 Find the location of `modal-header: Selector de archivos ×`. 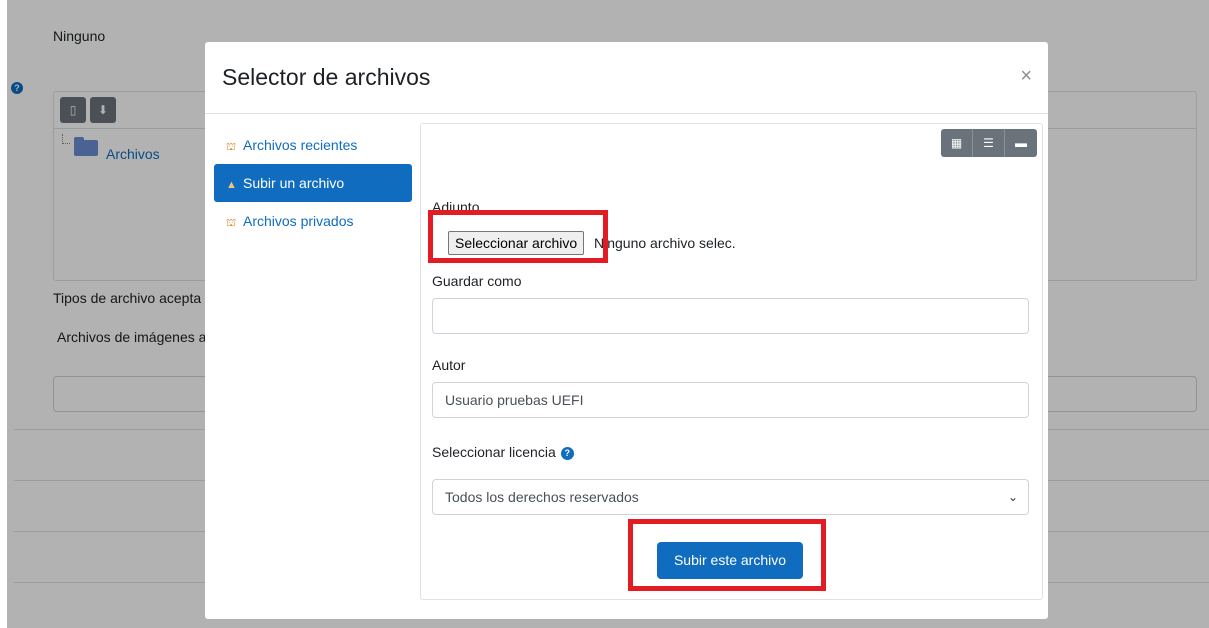

modal-header: Selector de archivos × is located at coordinates (626, 78).